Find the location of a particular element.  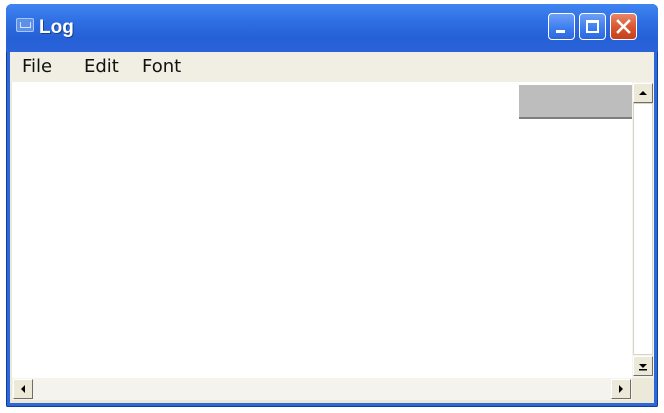

grey-panel is located at coordinates (575, 102).